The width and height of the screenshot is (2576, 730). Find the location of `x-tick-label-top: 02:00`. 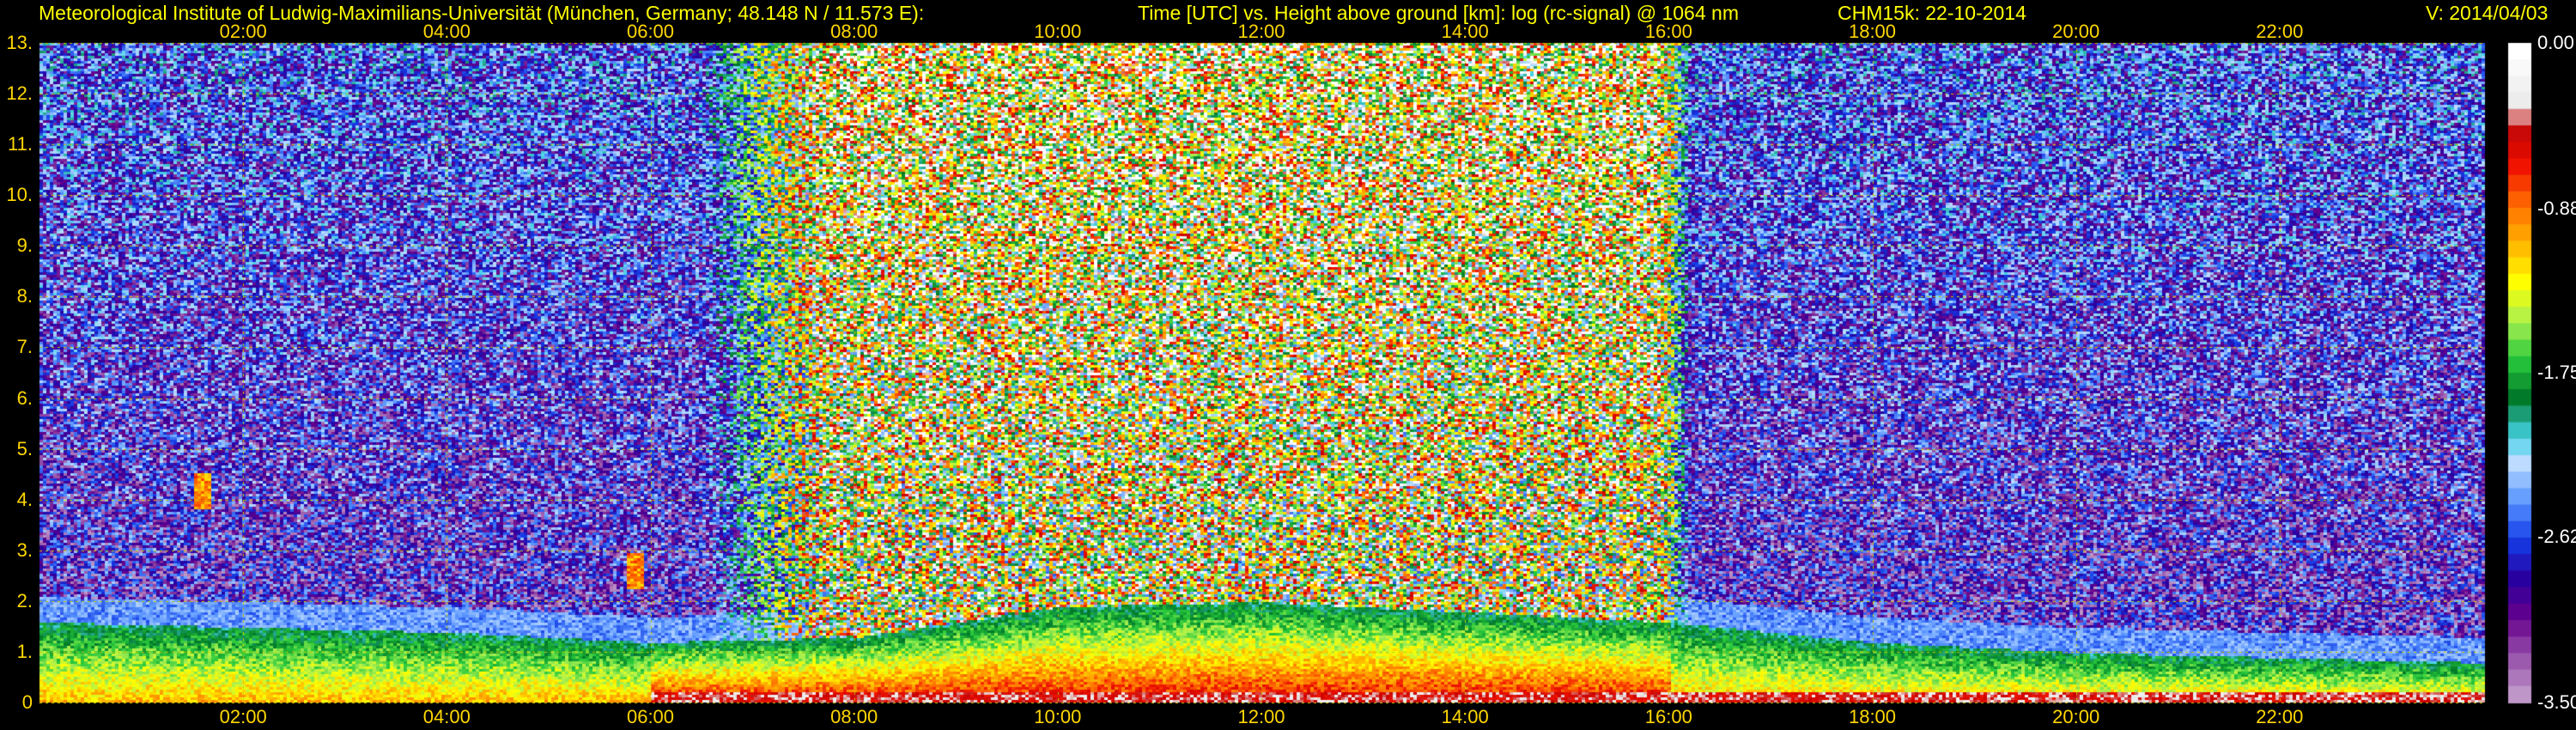

x-tick-label-top: 02:00 is located at coordinates (243, 31).